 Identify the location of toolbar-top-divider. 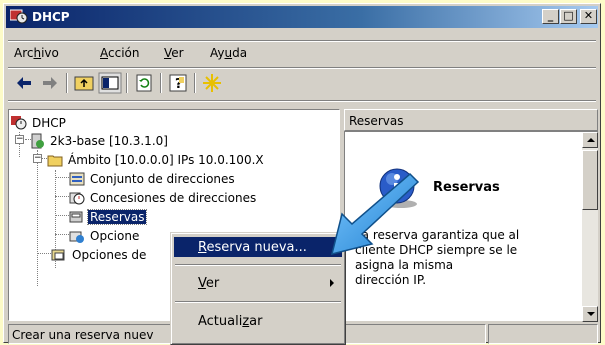
(302, 68).